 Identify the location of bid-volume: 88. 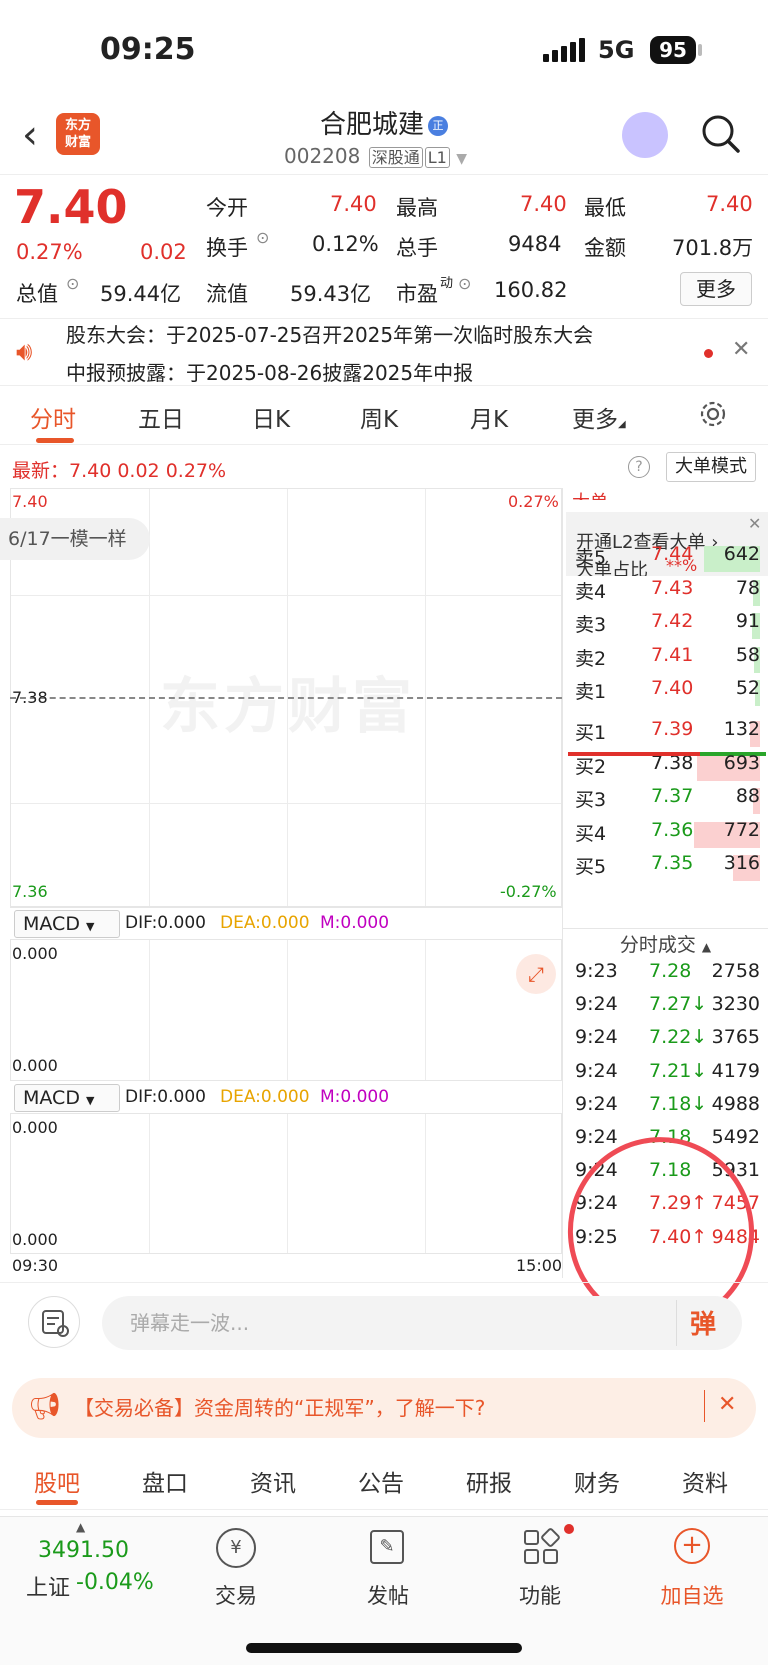
(747, 796).